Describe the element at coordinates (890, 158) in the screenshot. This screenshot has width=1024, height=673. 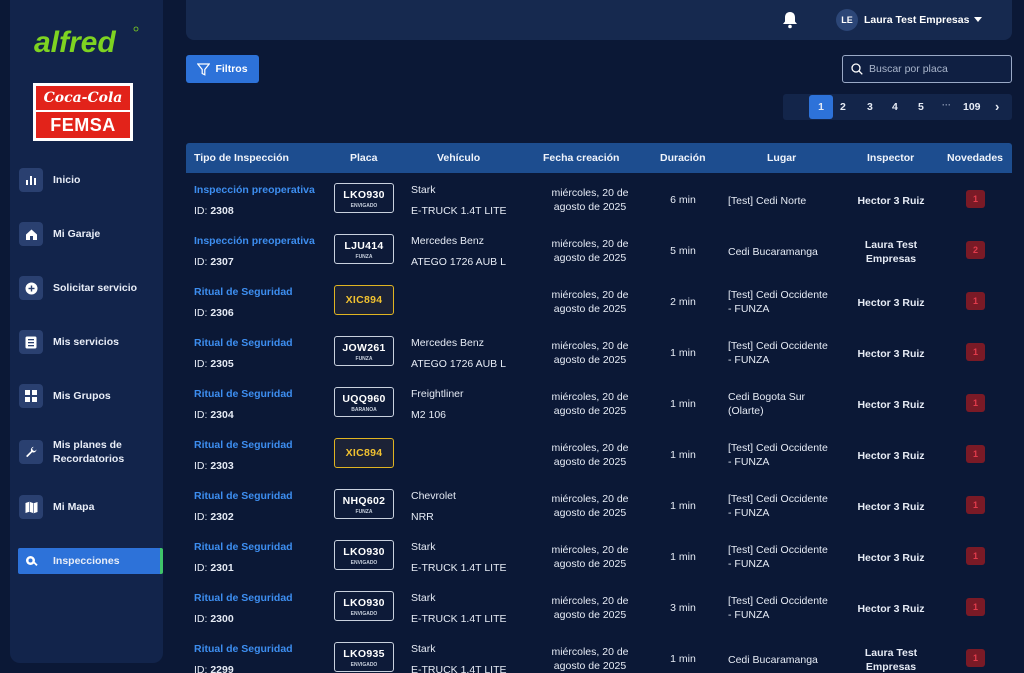
I see `column-header: Inspector` at that location.